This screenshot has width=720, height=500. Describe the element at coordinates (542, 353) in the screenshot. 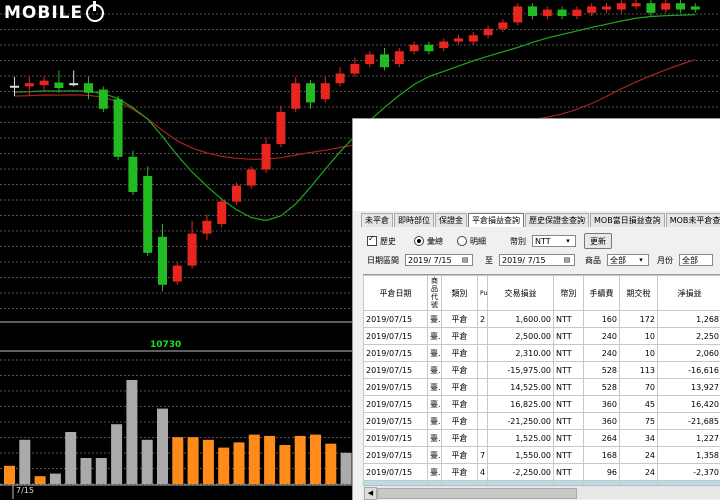

I see `table-row: 2019/07/15臺...平倉2,310.00NTT240102,060` at that location.